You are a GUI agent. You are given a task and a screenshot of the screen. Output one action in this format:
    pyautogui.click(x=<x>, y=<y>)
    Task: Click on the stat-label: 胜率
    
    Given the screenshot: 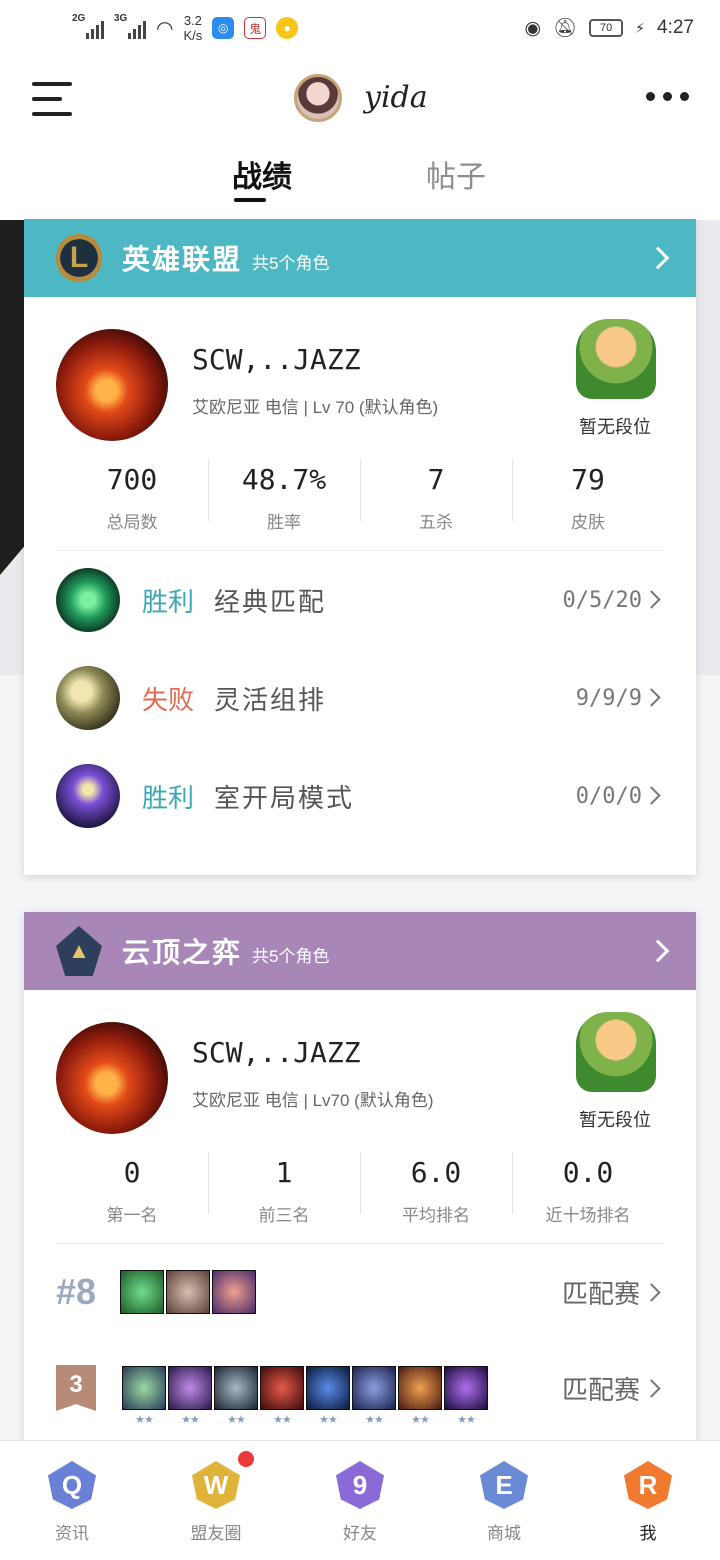 What is the action you would take?
    pyautogui.click(x=284, y=522)
    